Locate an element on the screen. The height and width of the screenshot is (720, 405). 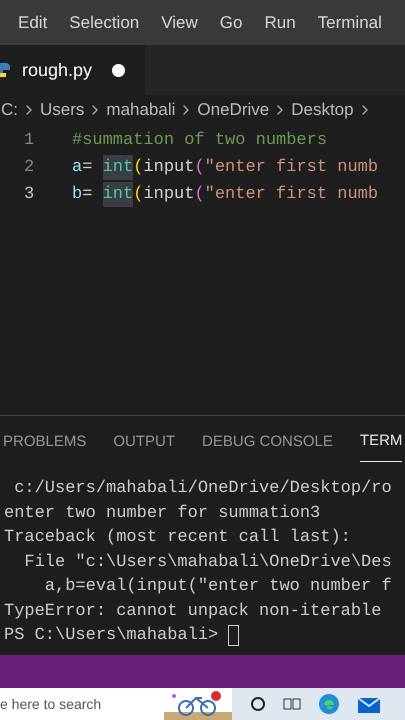
task-view-icon is located at coordinates (292, 704).